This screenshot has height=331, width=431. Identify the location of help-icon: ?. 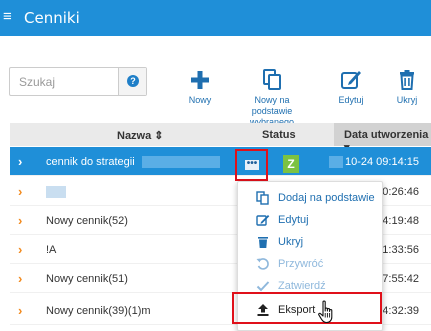
(133, 81).